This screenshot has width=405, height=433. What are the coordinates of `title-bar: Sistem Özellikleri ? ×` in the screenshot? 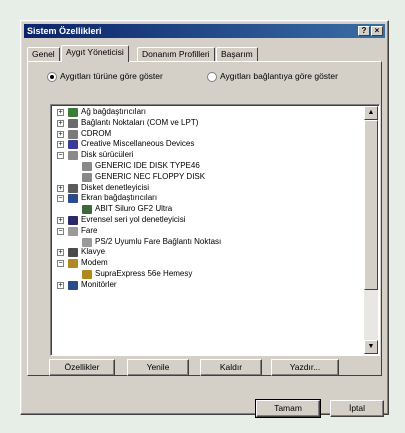 It's located at (204, 31).